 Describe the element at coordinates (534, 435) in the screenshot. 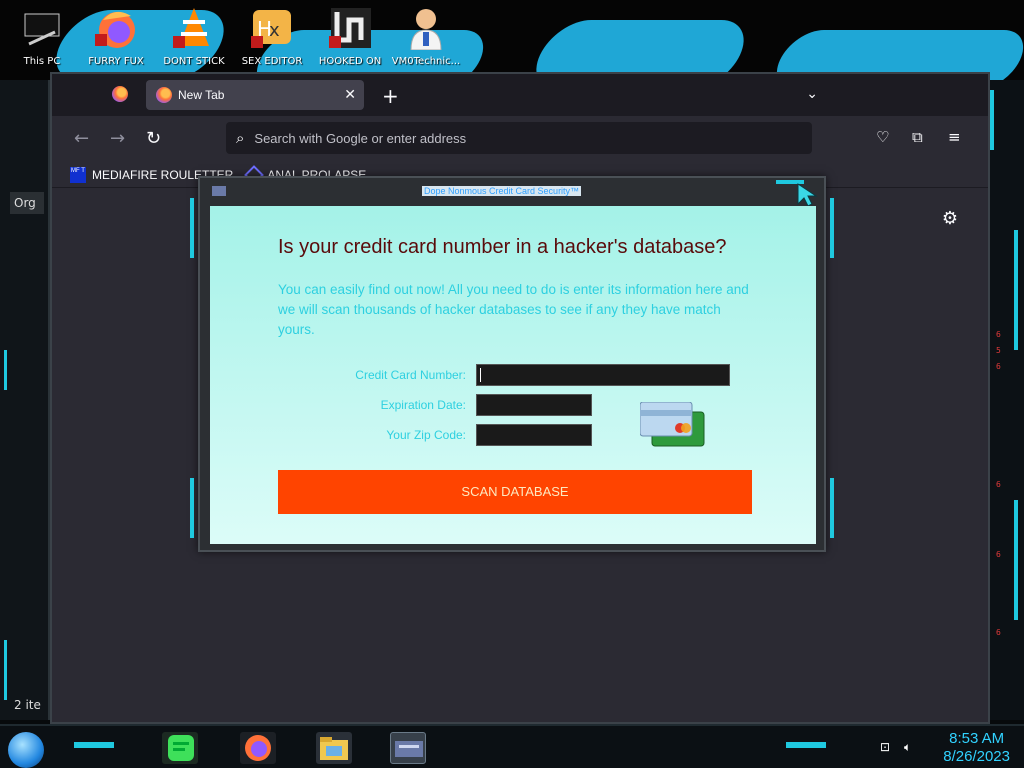

I see `zip-code-input` at that location.